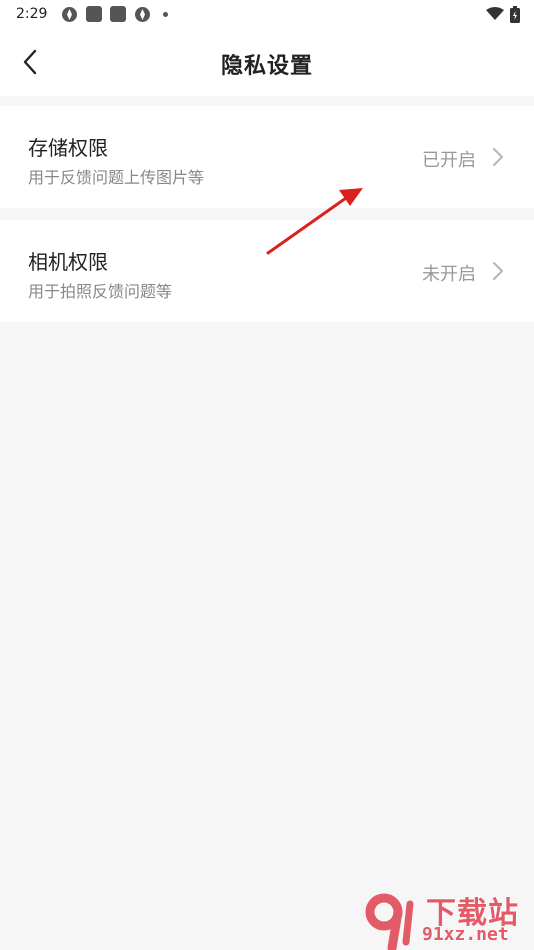 This screenshot has height=950, width=534. Describe the element at coordinates (267, 271) in the screenshot. I see `camera-permission-item: 相机权限 用于拍照反馈问题等 未开启` at that location.